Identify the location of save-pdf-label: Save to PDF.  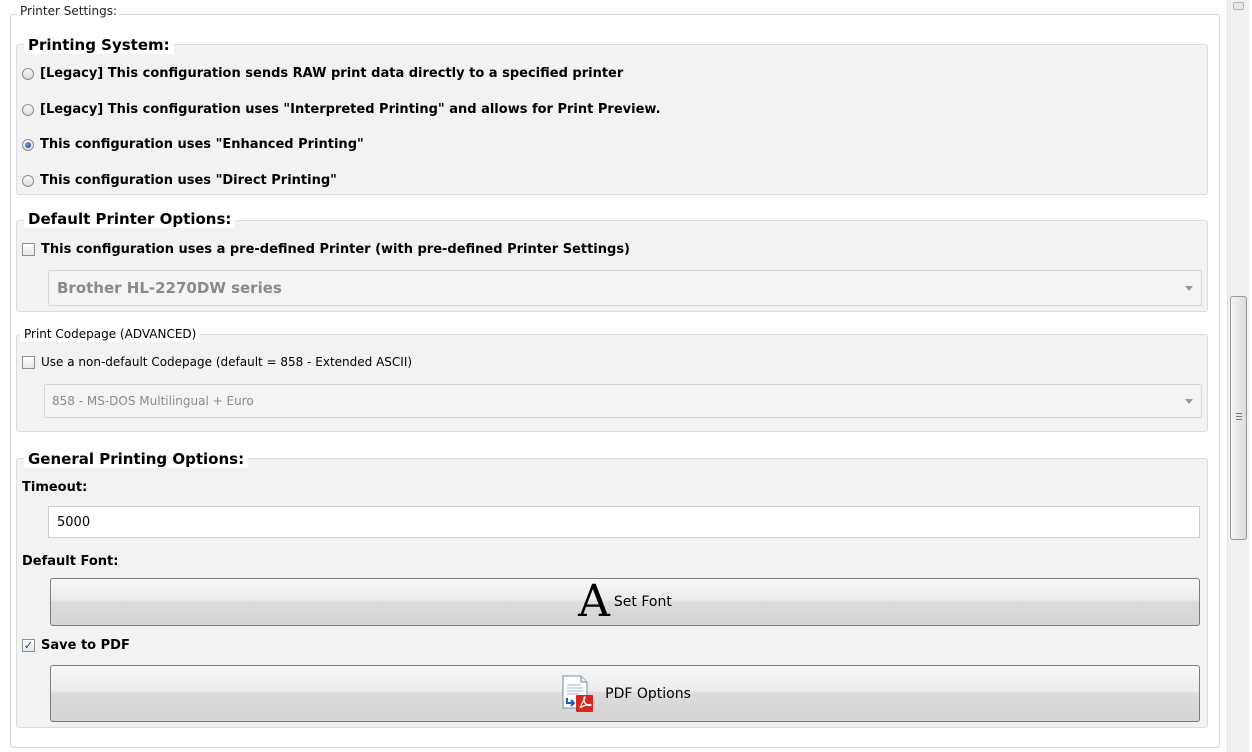
(85, 645).